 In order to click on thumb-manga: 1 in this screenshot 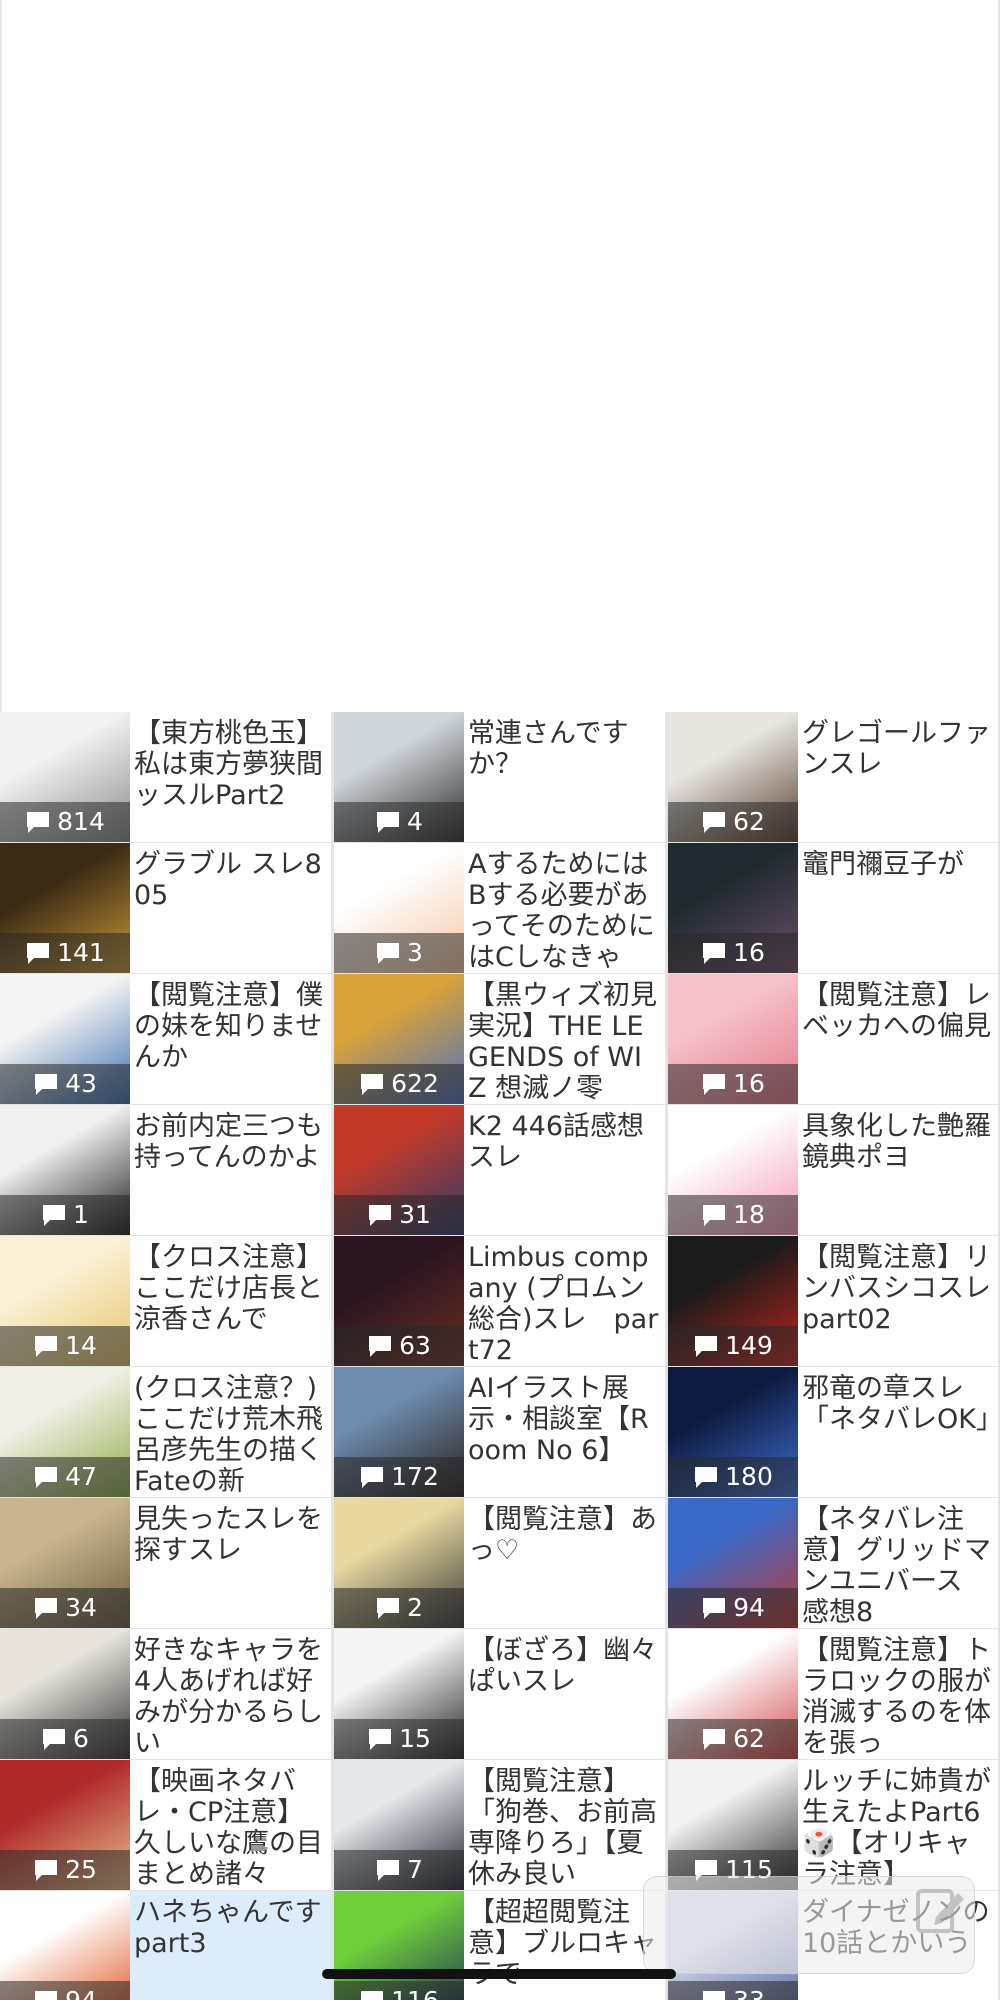, I will do `click(65, 1170)`.